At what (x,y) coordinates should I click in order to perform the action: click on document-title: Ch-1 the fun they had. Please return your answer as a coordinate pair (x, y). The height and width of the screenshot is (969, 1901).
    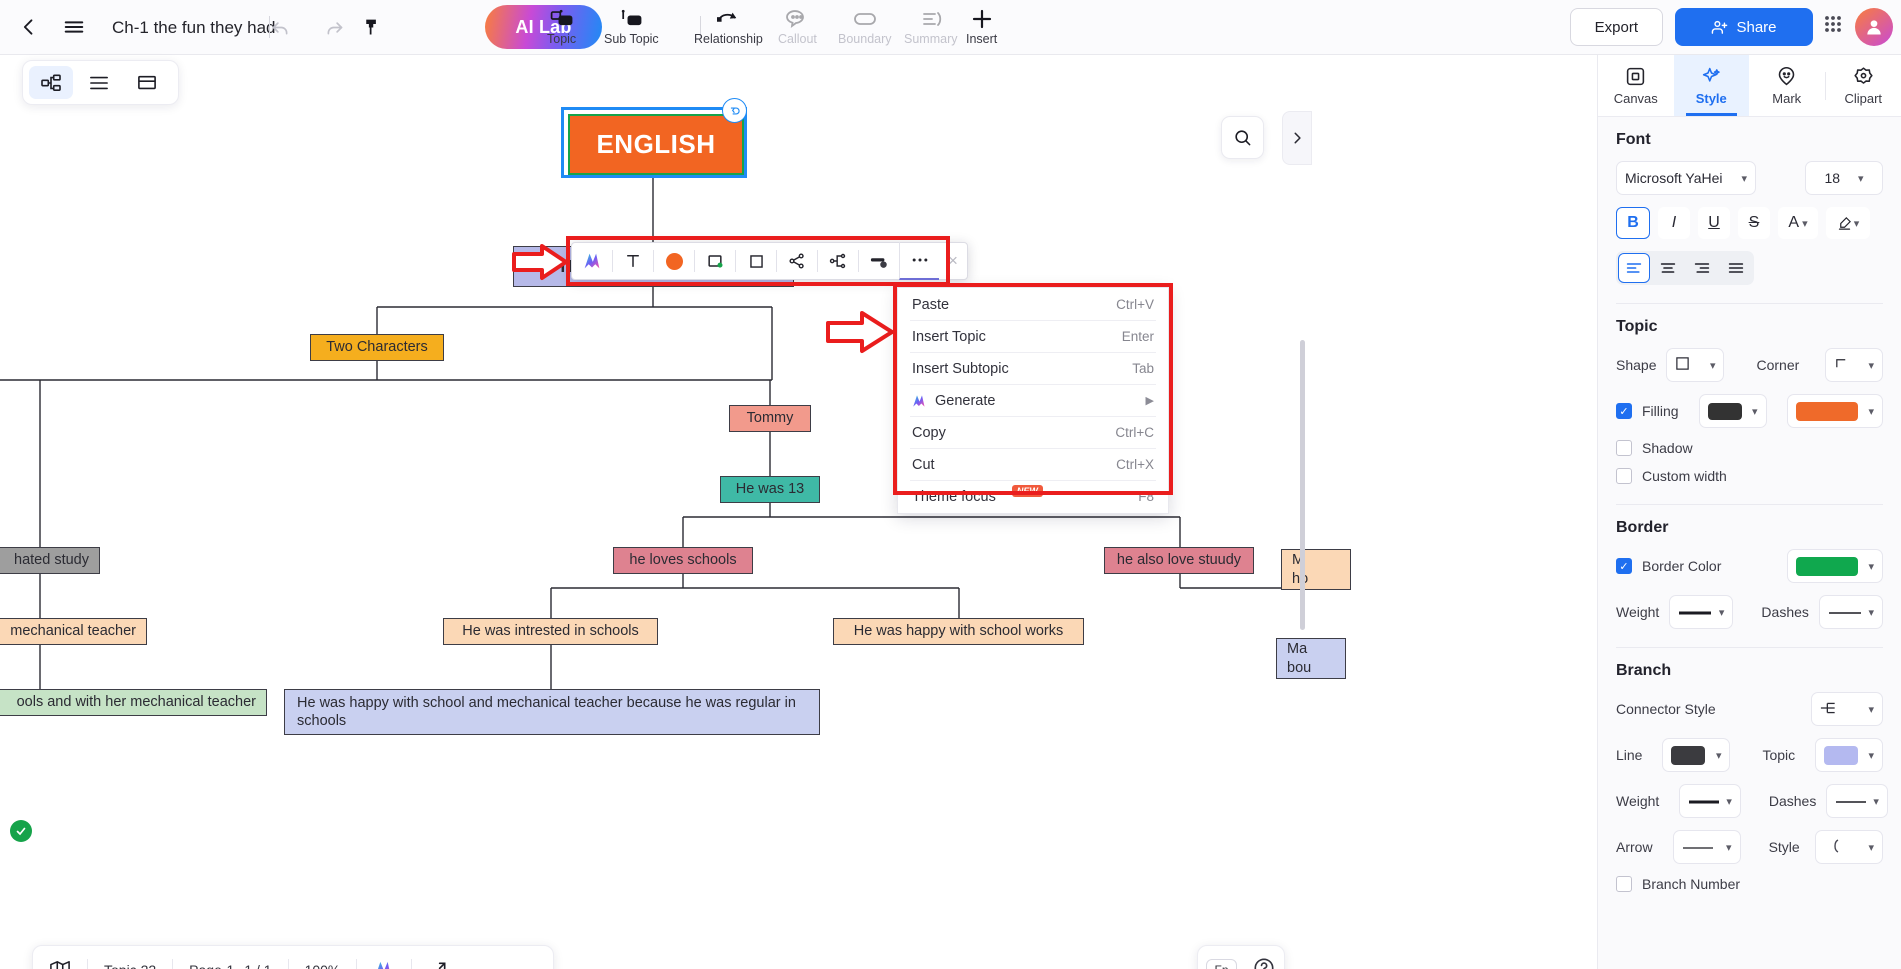
    Looking at the image, I should click on (194, 27).